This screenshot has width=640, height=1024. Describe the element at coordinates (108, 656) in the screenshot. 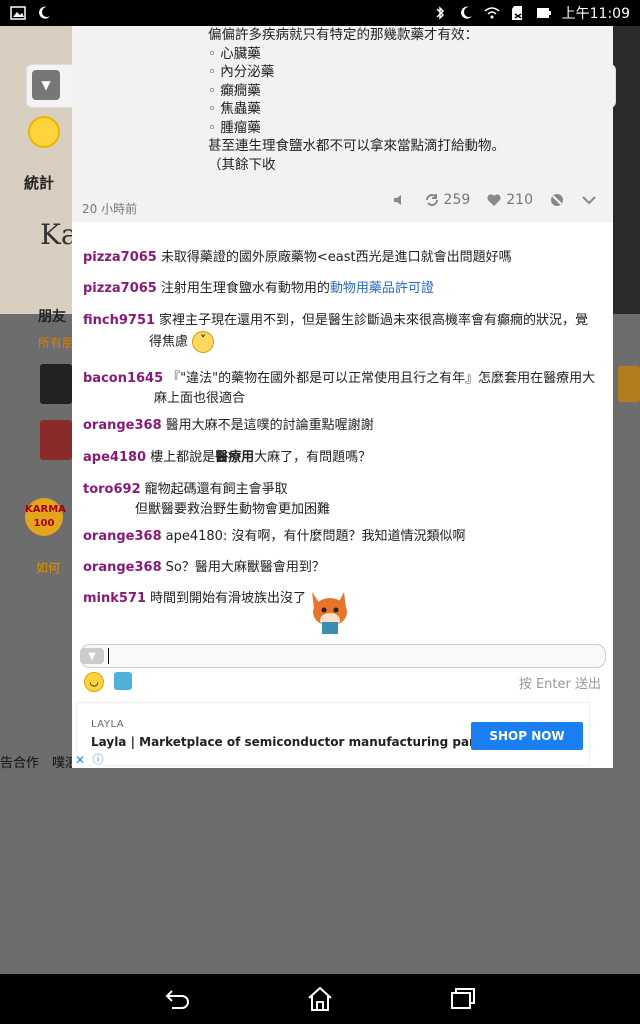

I see `text-cursor` at that location.